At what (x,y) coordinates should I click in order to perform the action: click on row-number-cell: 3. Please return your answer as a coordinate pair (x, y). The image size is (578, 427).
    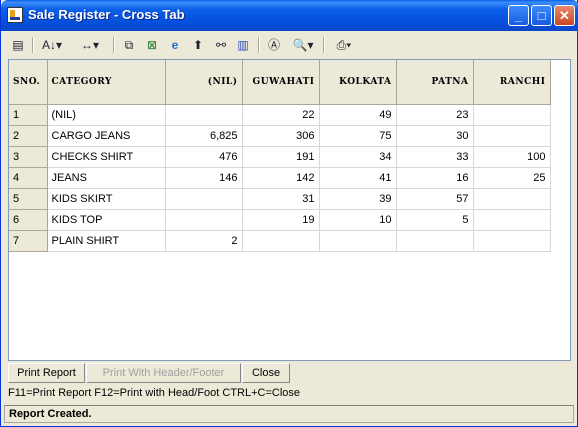
    Looking at the image, I should click on (28, 157).